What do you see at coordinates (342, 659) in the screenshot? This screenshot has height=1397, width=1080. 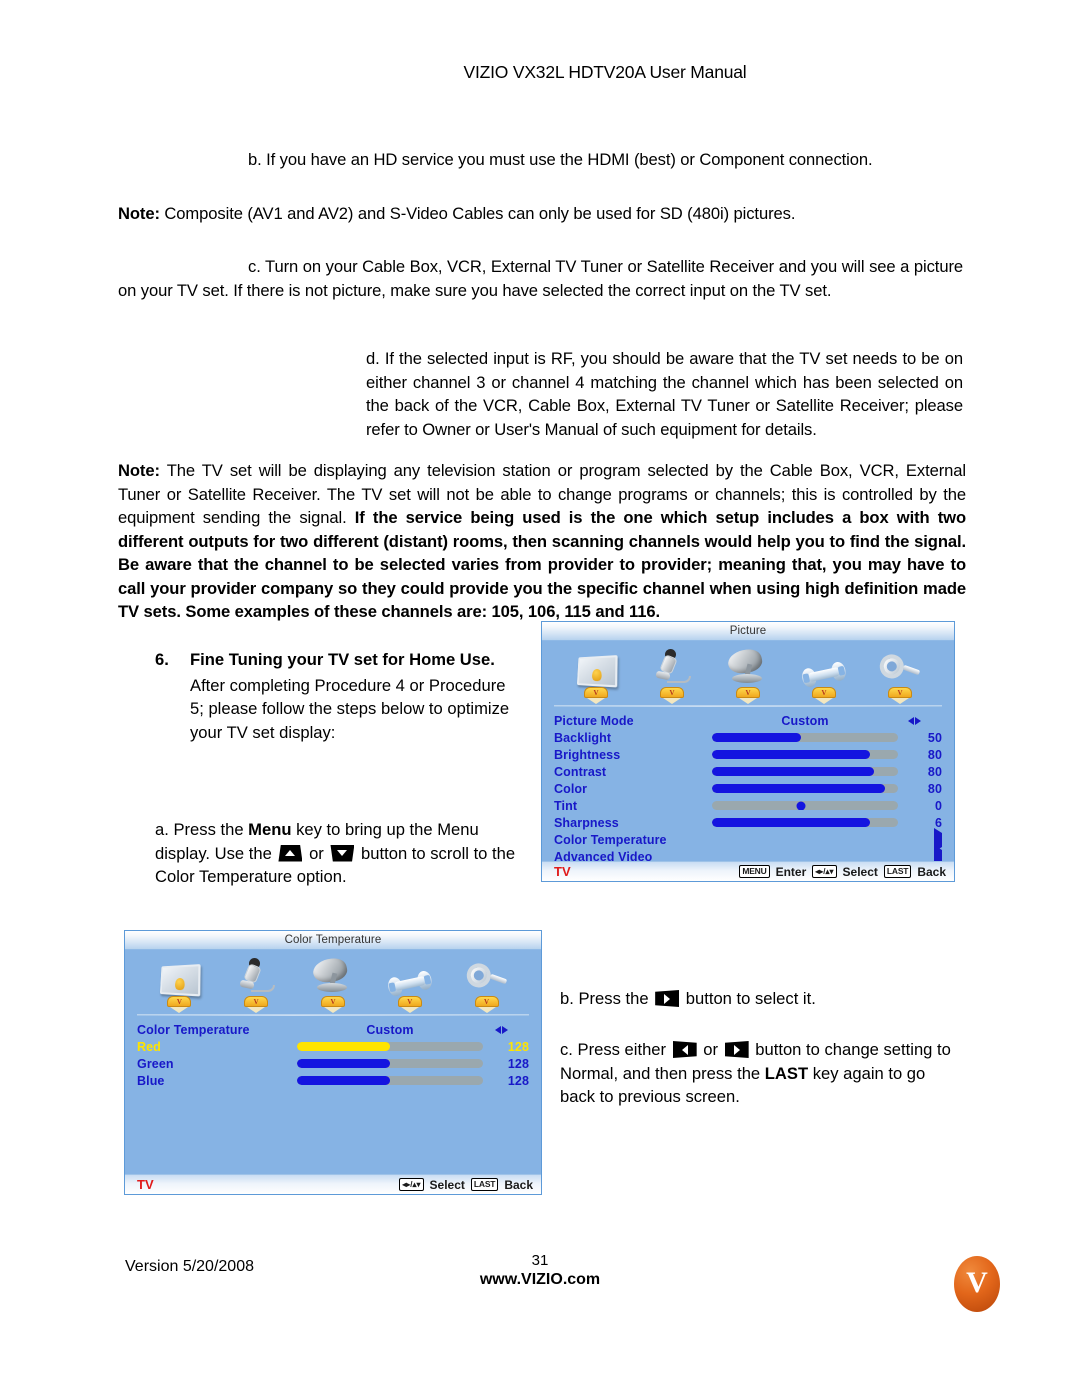 I see `step-6-heading-text: Fine Tuning your TV set for Home Use.` at bounding box center [342, 659].